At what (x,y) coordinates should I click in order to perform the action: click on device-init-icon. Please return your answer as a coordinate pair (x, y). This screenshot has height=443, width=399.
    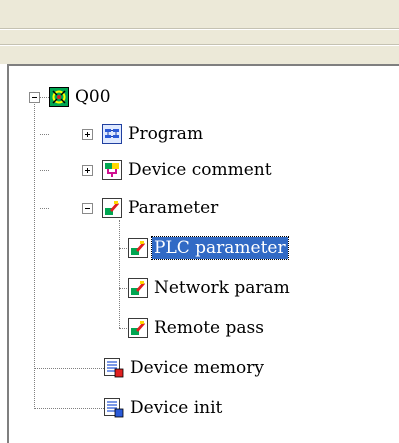
    Looking at the image, I should click on (114, 408).